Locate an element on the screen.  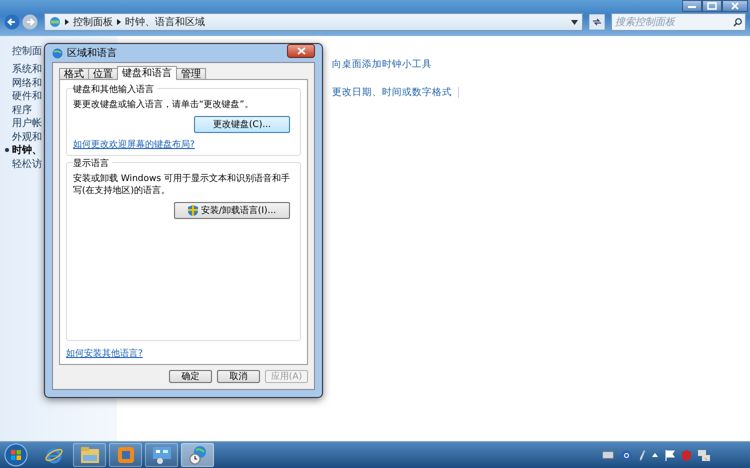
sidebar-item: 外观和 is located at coordinates (27, 137).